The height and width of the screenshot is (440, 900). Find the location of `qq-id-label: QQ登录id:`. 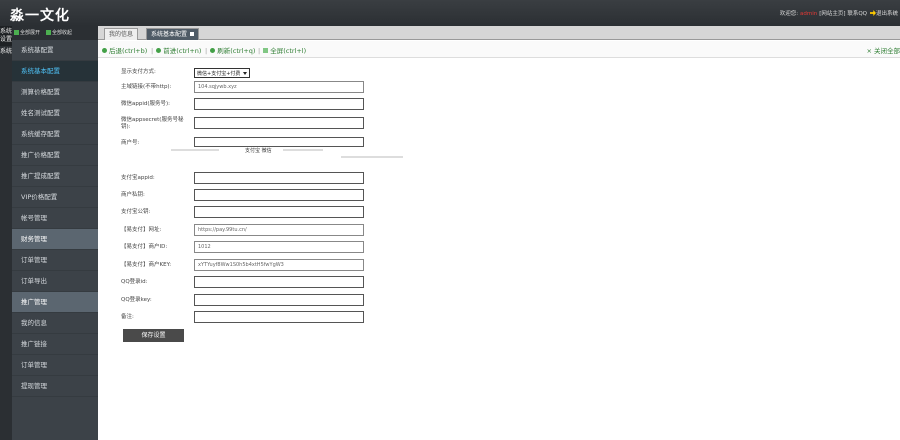

qq-id-label: QQ登录id: is located at coordinates (134, 282).